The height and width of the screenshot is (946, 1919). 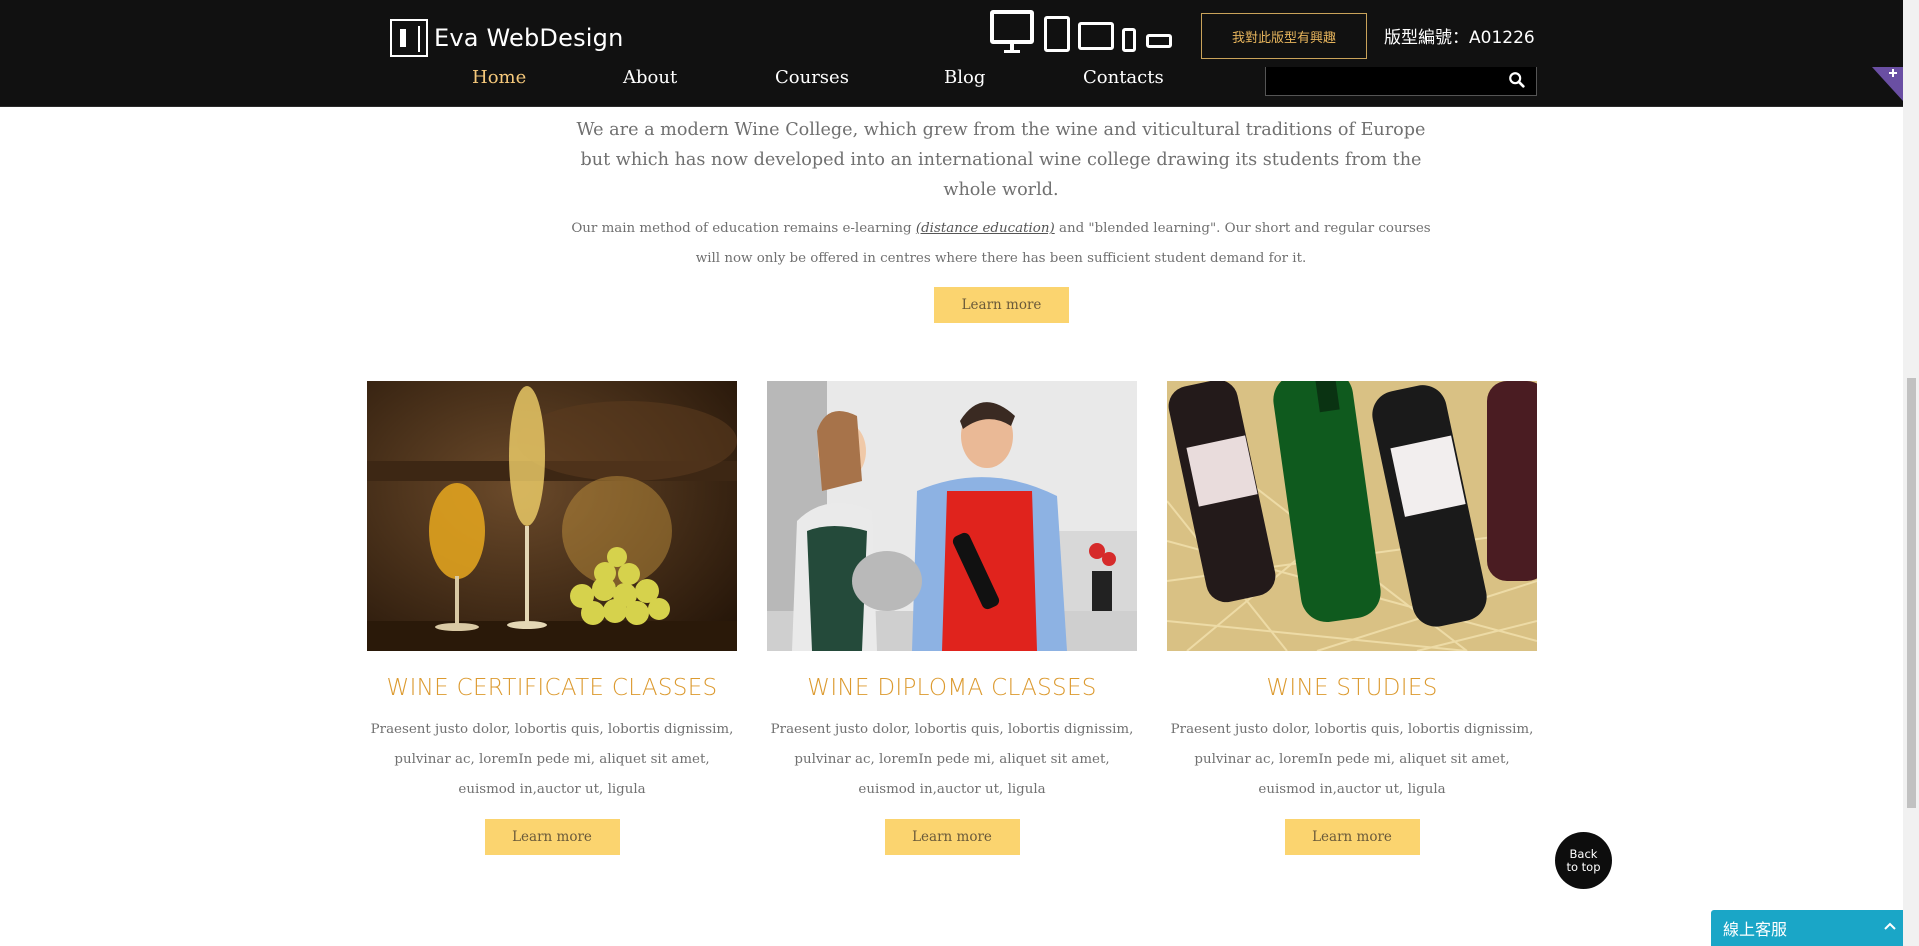 I want to click on desktop-stand-icon, so click(x=1012, y=49).